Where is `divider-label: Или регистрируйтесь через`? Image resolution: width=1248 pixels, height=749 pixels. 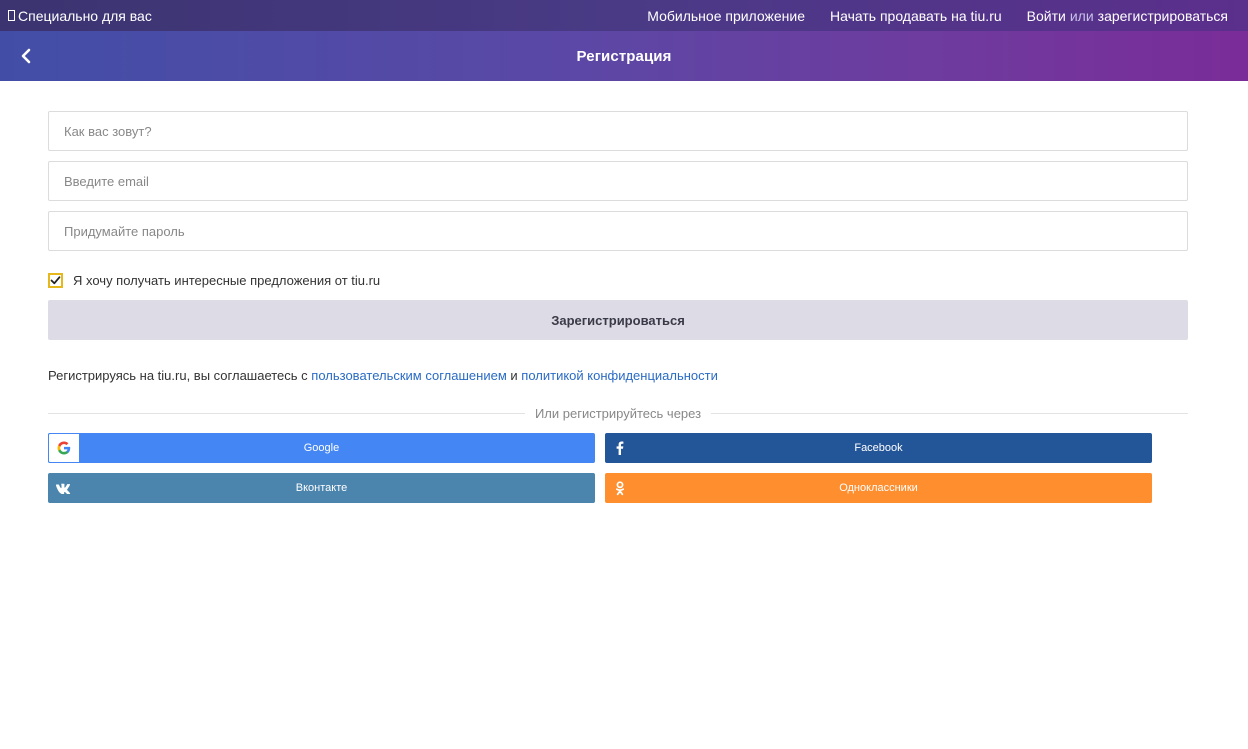
divider-label: Или регистрируйтесь через is located at coordinates (618, 413).